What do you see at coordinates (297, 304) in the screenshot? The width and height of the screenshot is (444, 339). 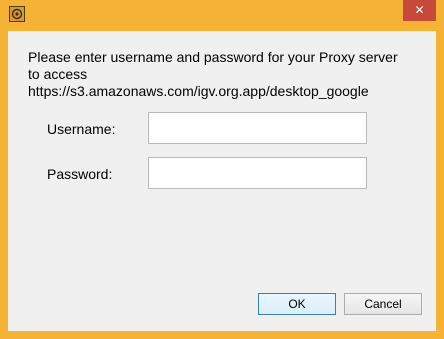 I see `ok-button: OK` at bounding box center [297, 304].